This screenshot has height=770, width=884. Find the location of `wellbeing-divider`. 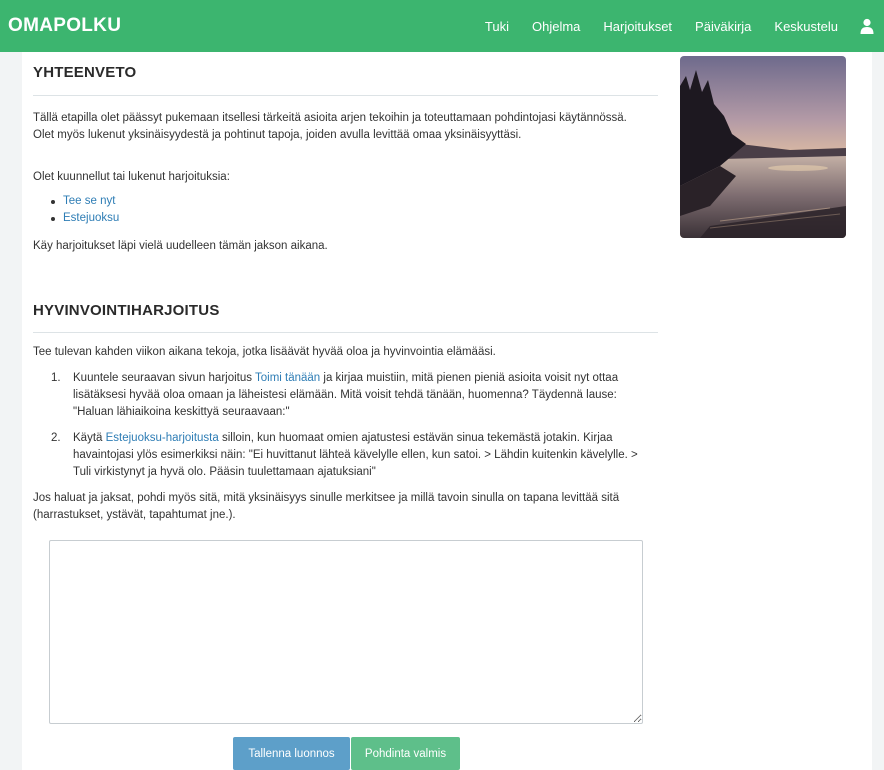

wellbeing-divider is located at coordinates (345, 332).